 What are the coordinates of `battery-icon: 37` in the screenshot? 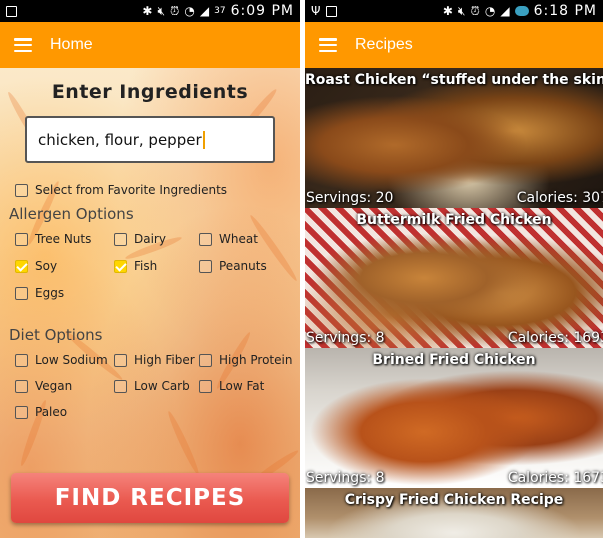 It's located at (220, 11).